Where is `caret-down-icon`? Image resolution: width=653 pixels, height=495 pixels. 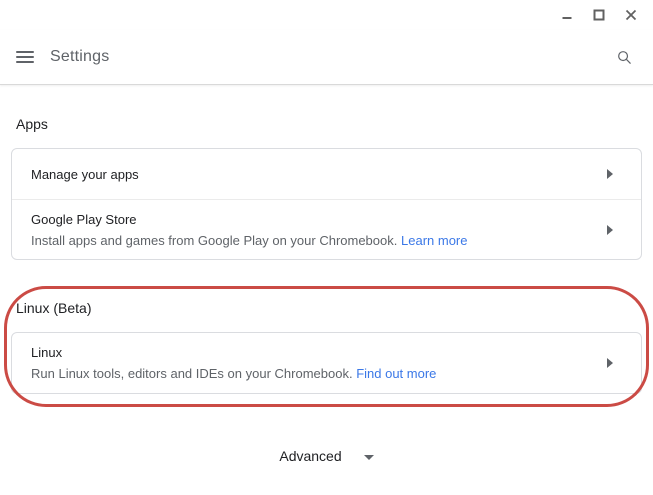
caret-down-icon is located at coordinates (368, 457).